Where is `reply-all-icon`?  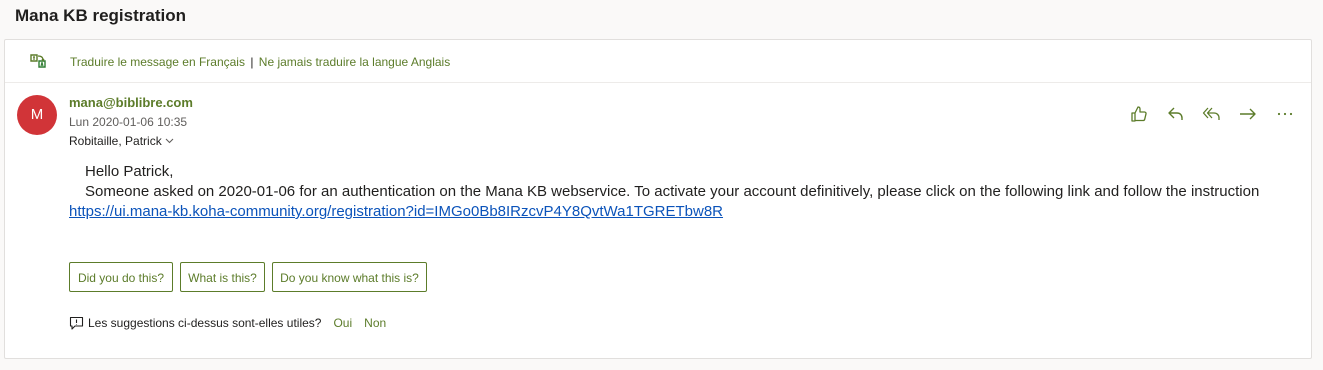
reply-all-icon is located at coordinates (1212, 114).